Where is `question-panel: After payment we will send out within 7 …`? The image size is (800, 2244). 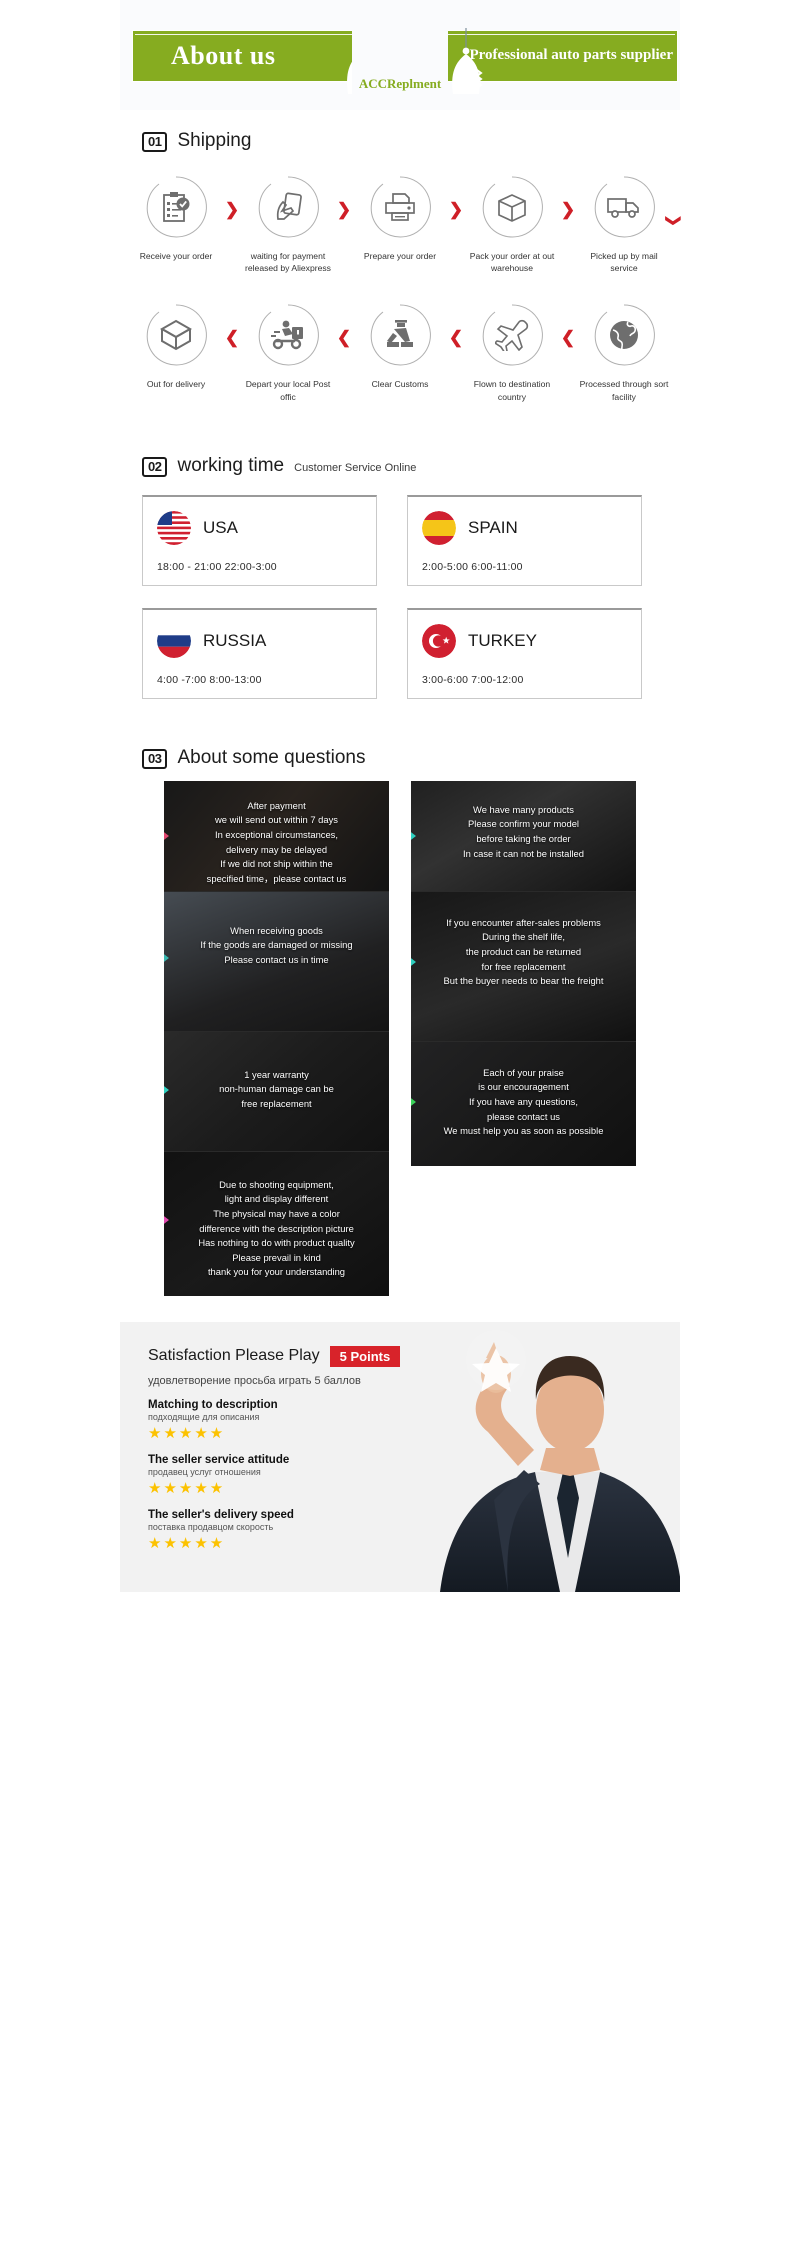 question-panel: After payment we will send out within 7 … is located at coordinates (276, 835).